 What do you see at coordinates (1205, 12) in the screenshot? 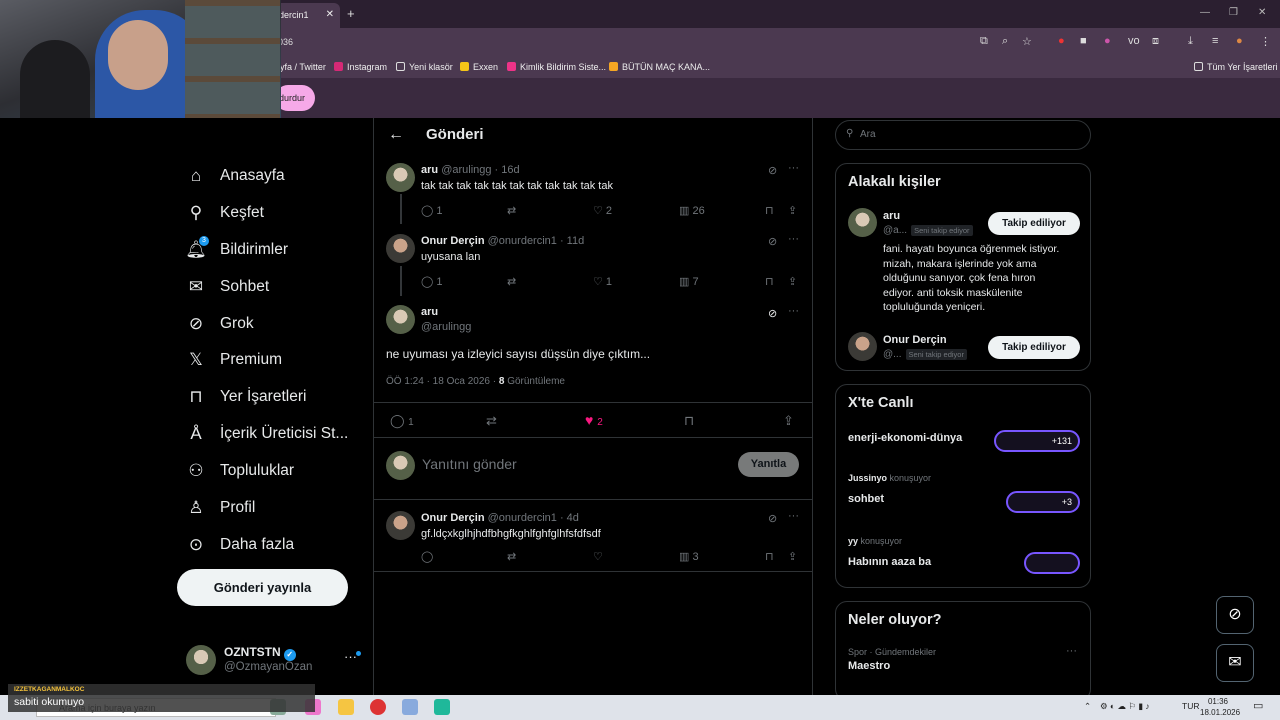
I see `minimize-icon: —` at bounding box center [1205, 12].